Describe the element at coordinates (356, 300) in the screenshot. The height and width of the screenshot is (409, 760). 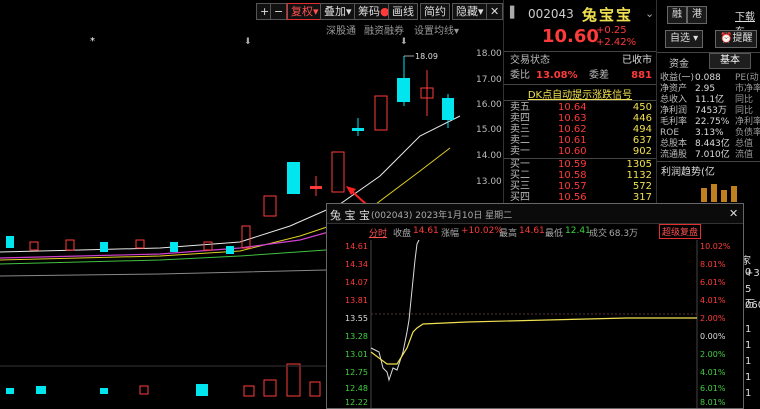
I see `popup-price-label: 13.81` at that location.